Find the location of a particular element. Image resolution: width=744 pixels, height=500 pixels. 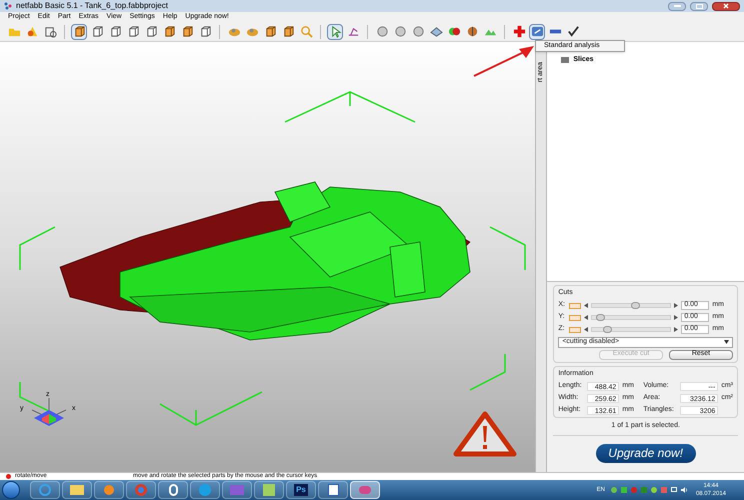

ring-icon is located at coordinates (173, 490).